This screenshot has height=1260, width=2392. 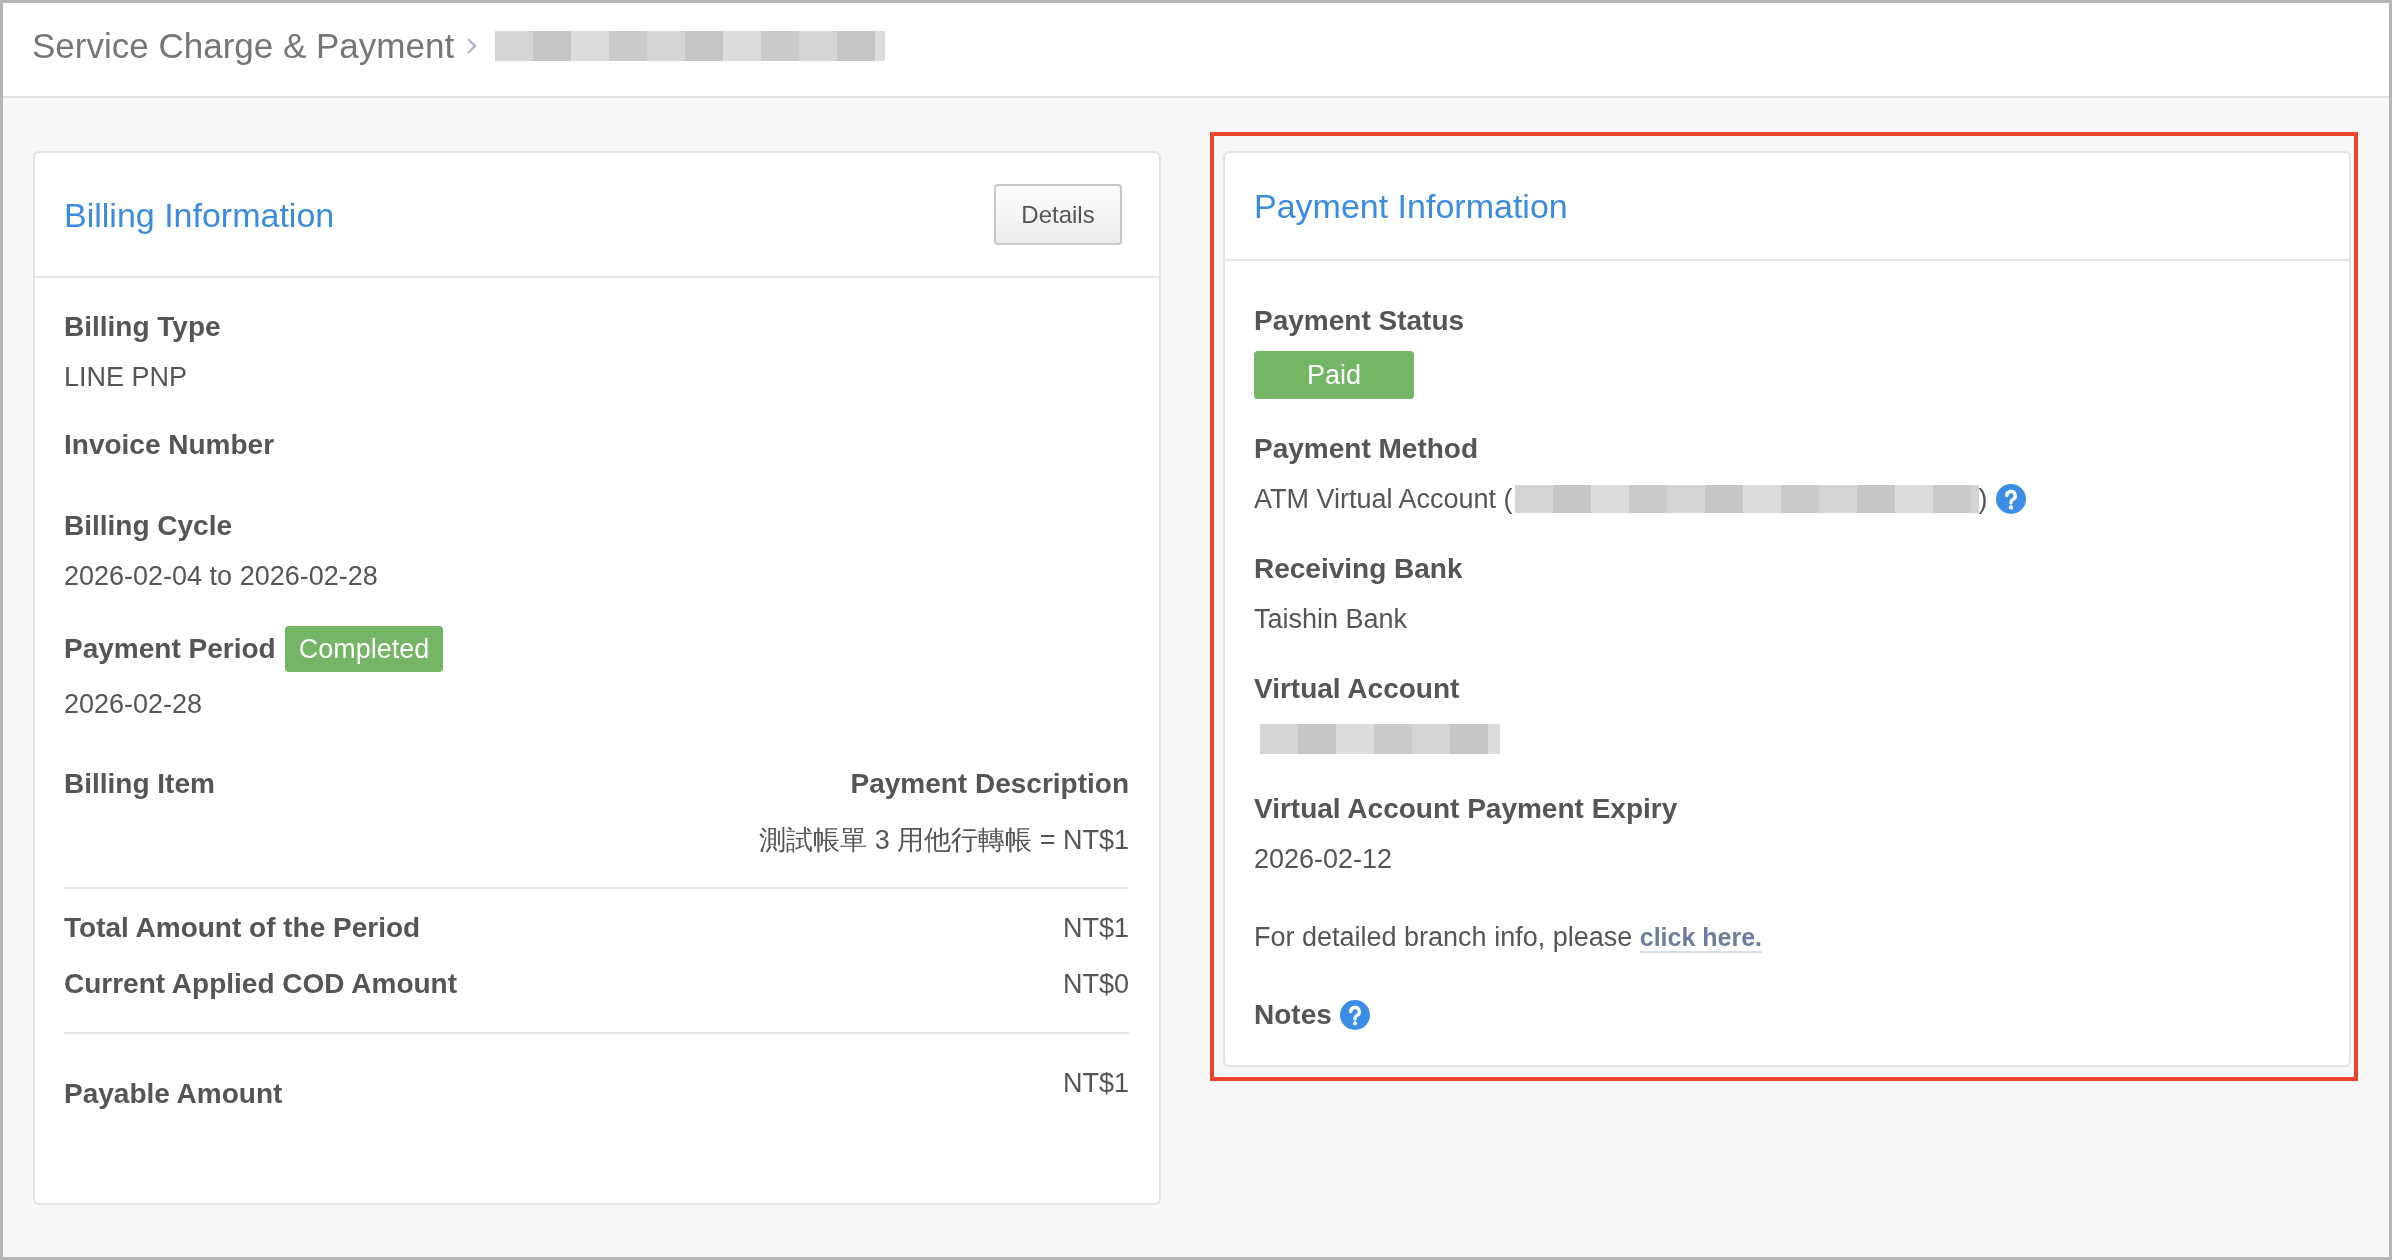 What do you see at coordinates (149, 526) in the screenshot?
I see `field-label: Billing Cycle` at bounding box center [149, 526].